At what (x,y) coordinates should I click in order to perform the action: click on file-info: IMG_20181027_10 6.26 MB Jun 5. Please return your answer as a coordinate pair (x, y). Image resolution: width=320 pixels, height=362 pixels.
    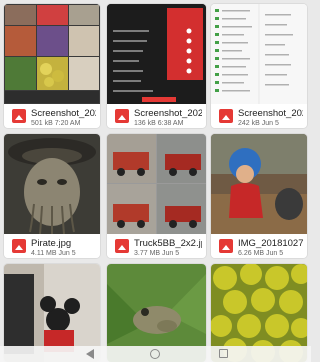
    Looking at the image, I should click on (259, 246).